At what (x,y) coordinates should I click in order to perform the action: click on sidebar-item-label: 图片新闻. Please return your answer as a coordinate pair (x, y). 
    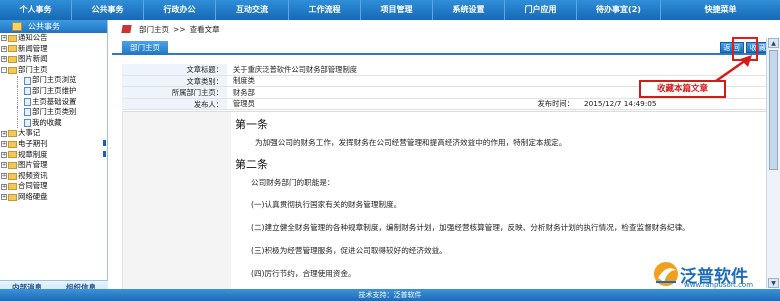
    Looking at the image, I should click on (33, 59).